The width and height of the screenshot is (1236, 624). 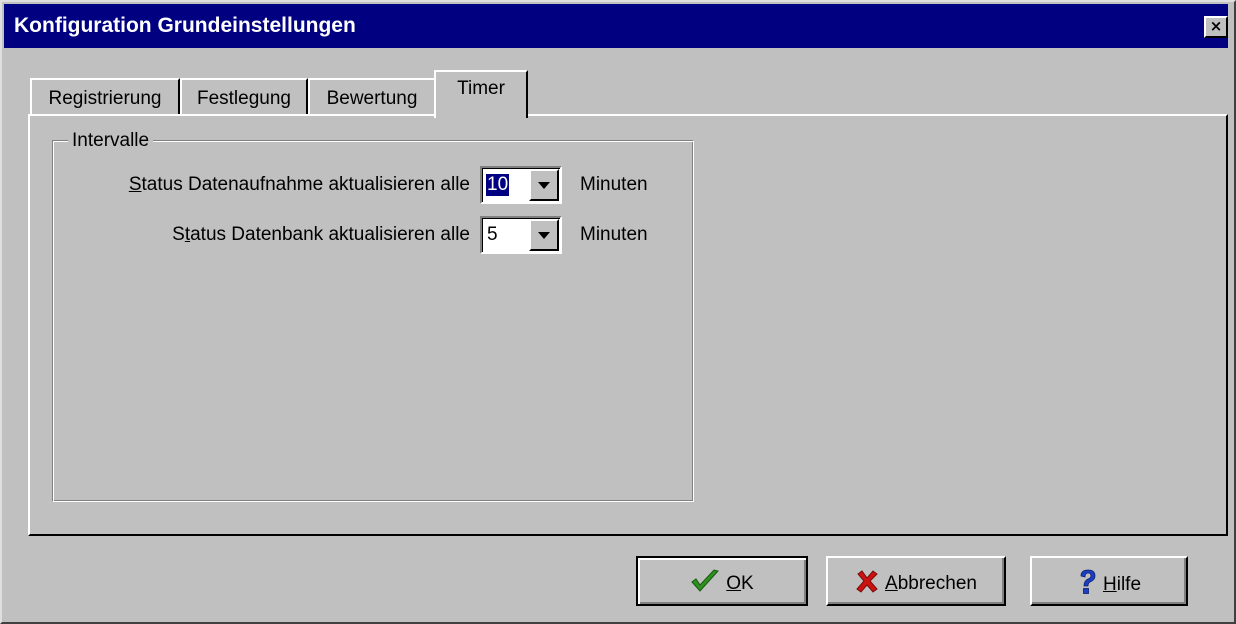 What do you see at coordinates (616, 26) in the screenshot?
I see `title-bar: Konfiguration Grundeinstellungen ×` at bounding box center [616, 26].